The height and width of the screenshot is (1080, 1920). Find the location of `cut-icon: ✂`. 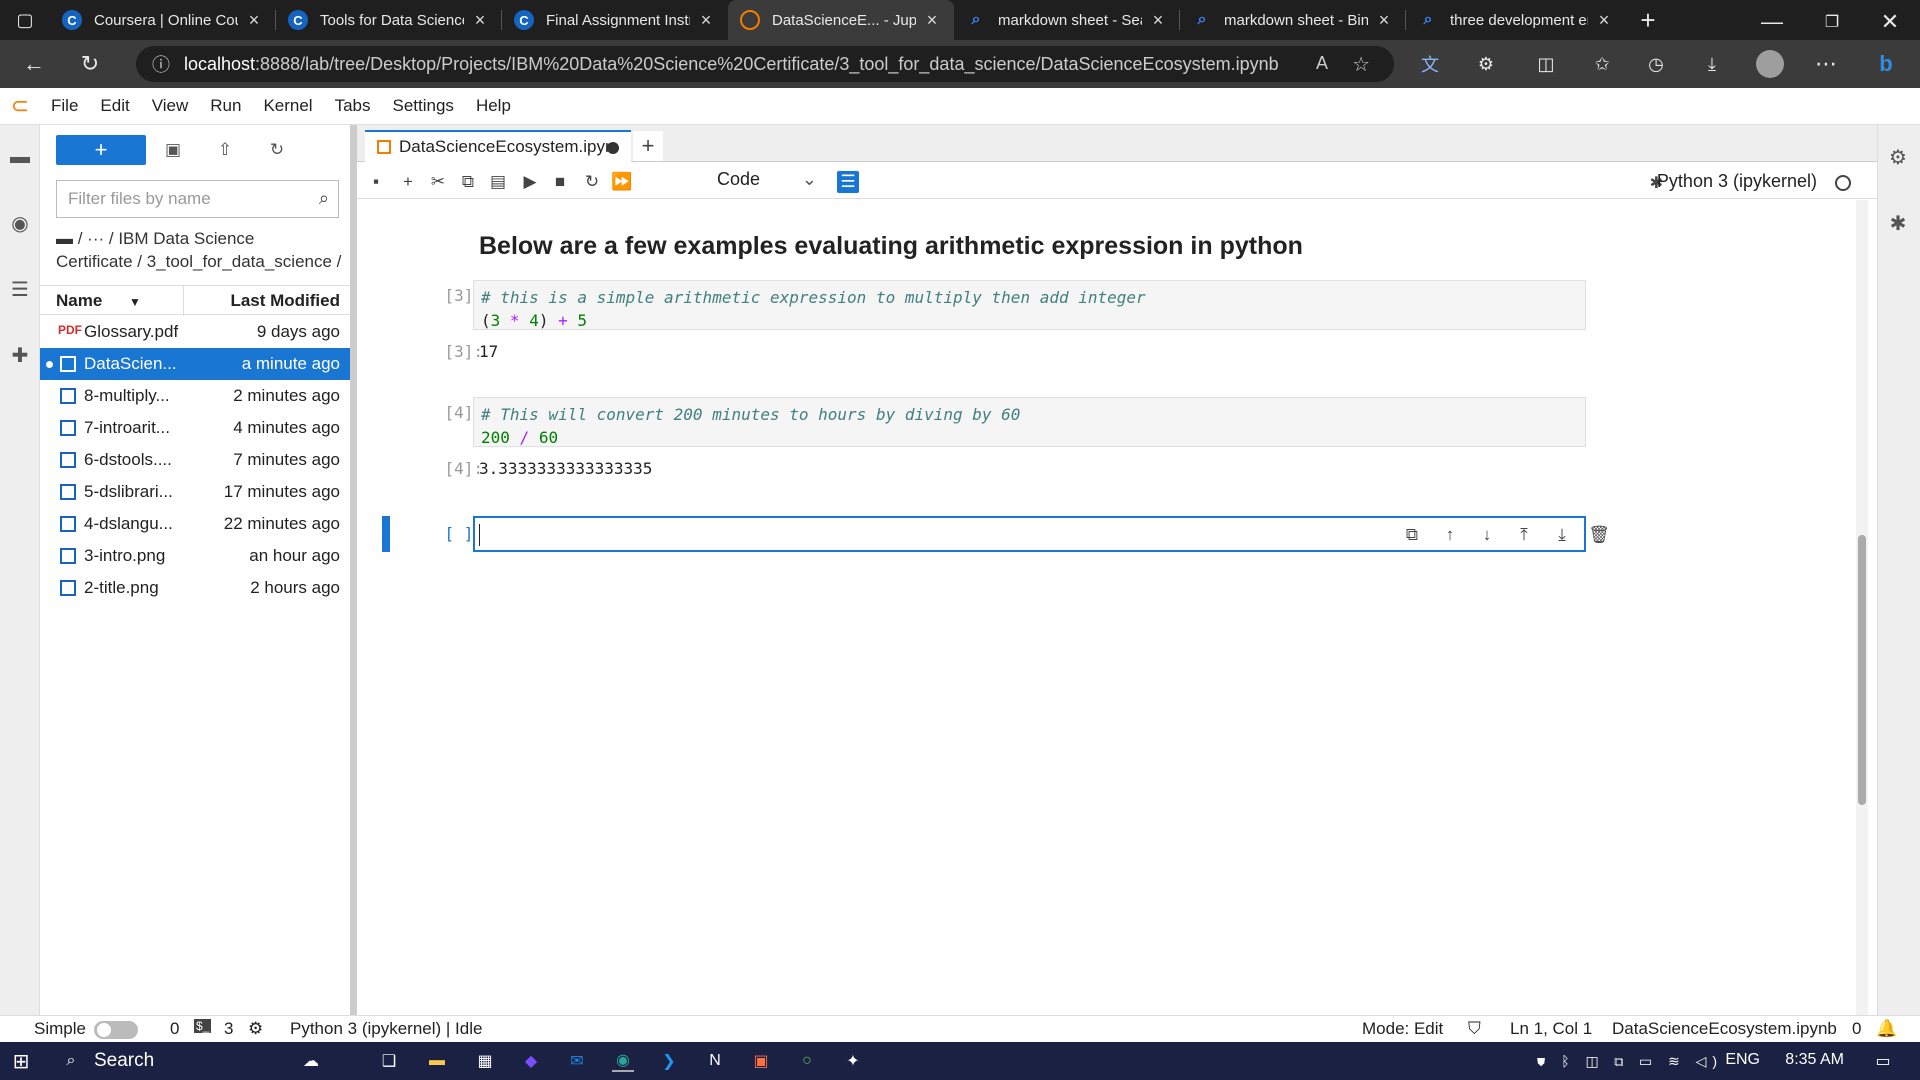

cut-icon: ✂ is located at coordinates (438, 182).